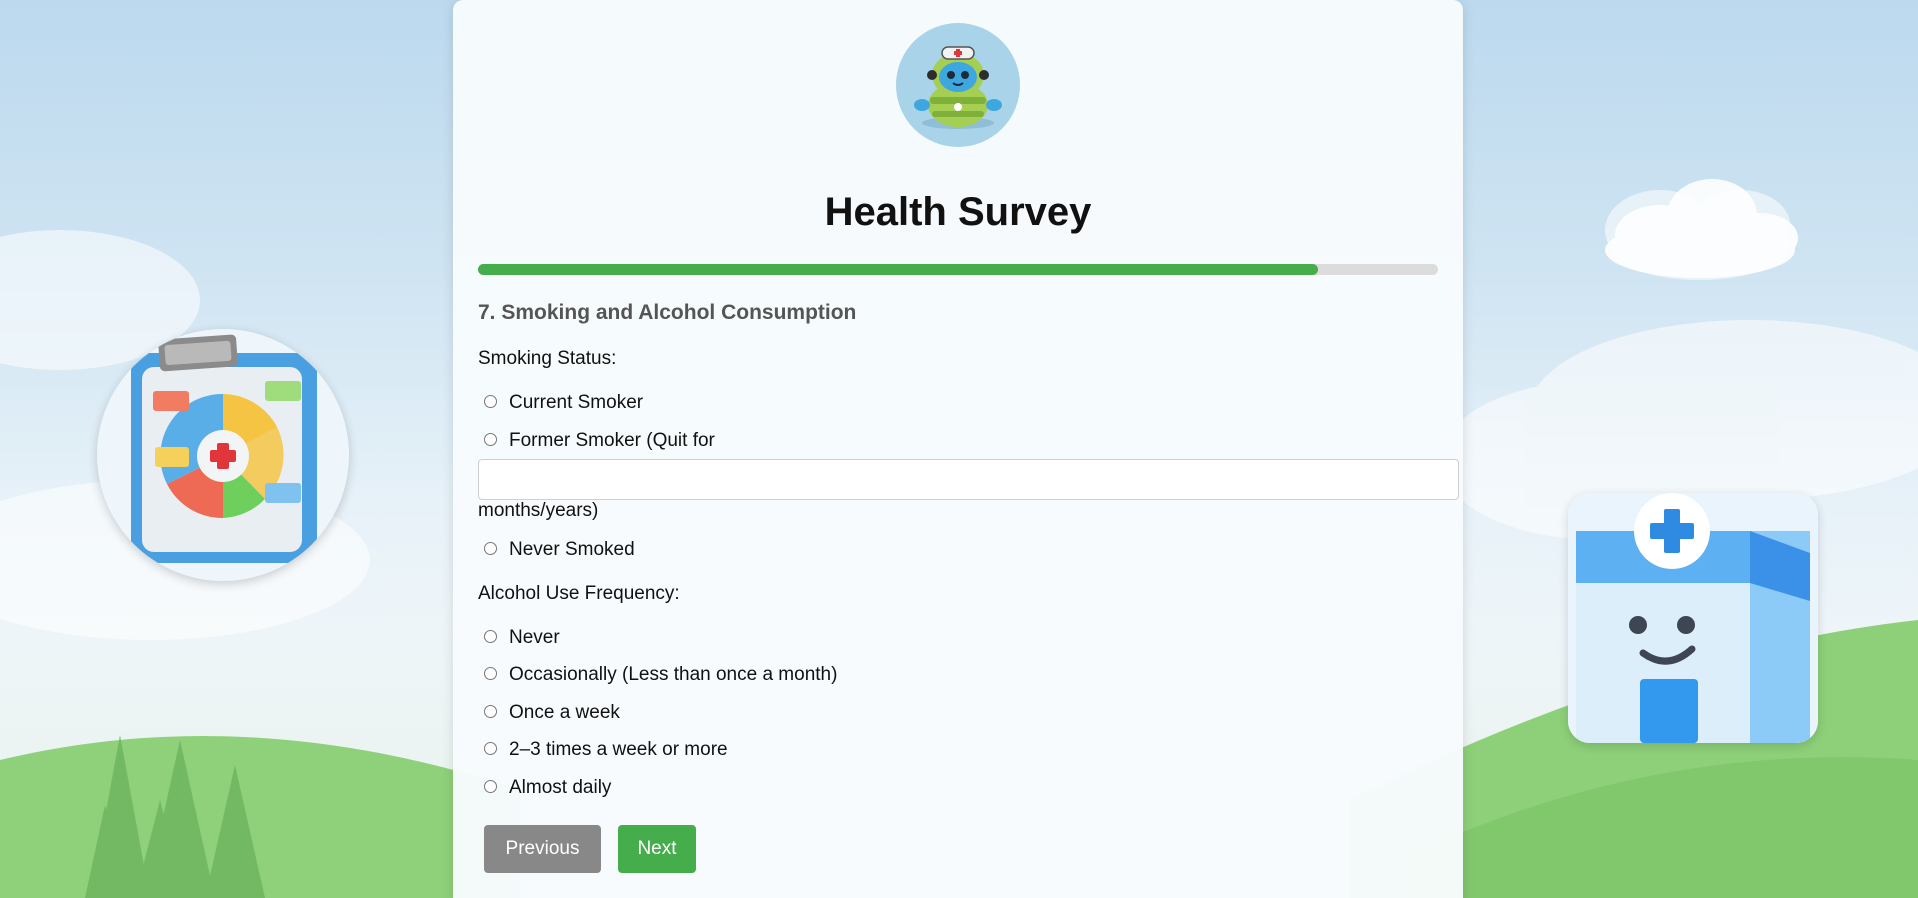 The width and height of the screenshot is (1918, 898). I want to click on option-alcohol-occasionally: Occasionally (Less than once a month), so click(660, 675).